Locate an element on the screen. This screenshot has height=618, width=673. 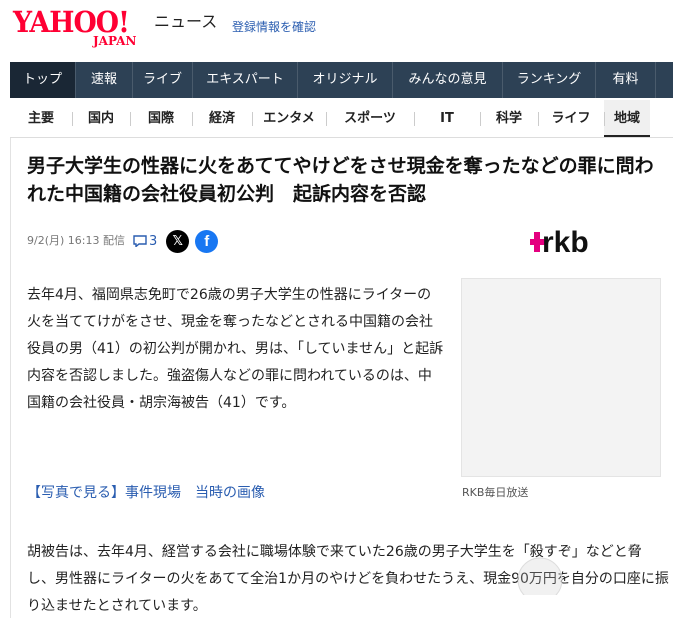
yahoo-japan-logo: YAHOO! JAPAN is located at coordinates (83, 28).